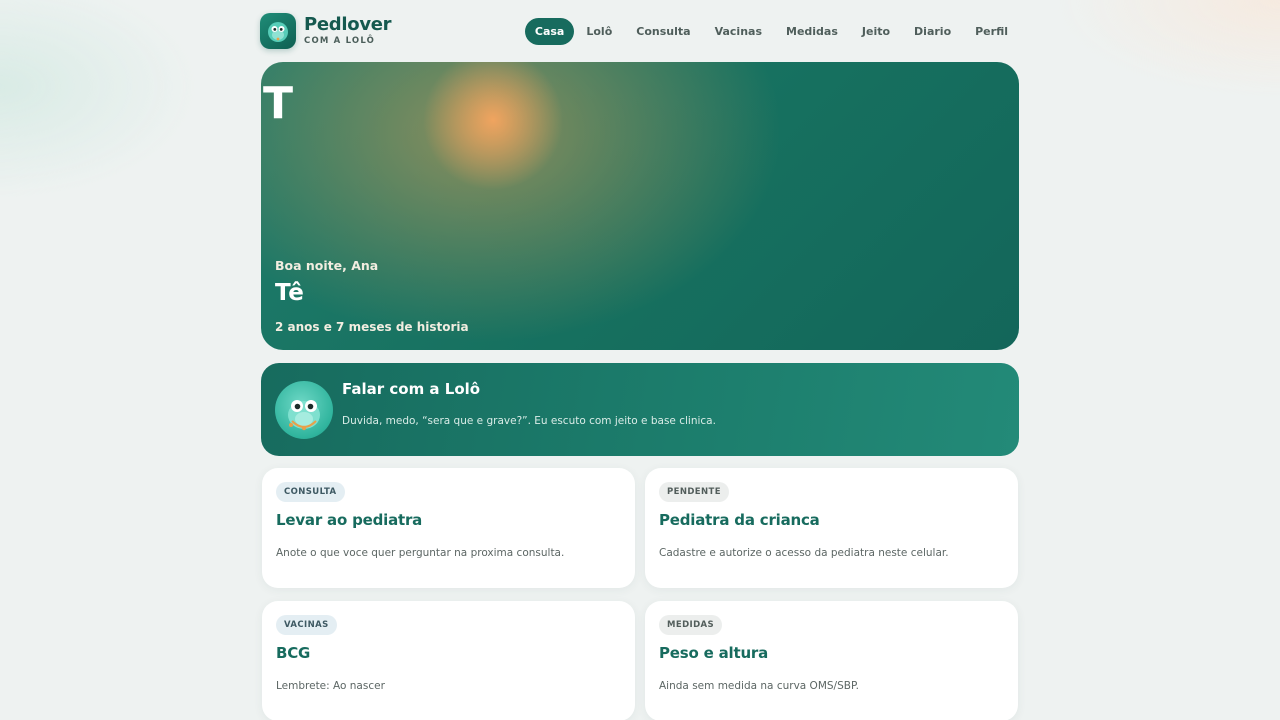 The height and width of the screenshot is (720, 1280). What do you see at coordinates (372, 327) in the screenshot?
I see `child-age-text: 2 anos e 7 meses de historia` at bounding box center [372, 327].